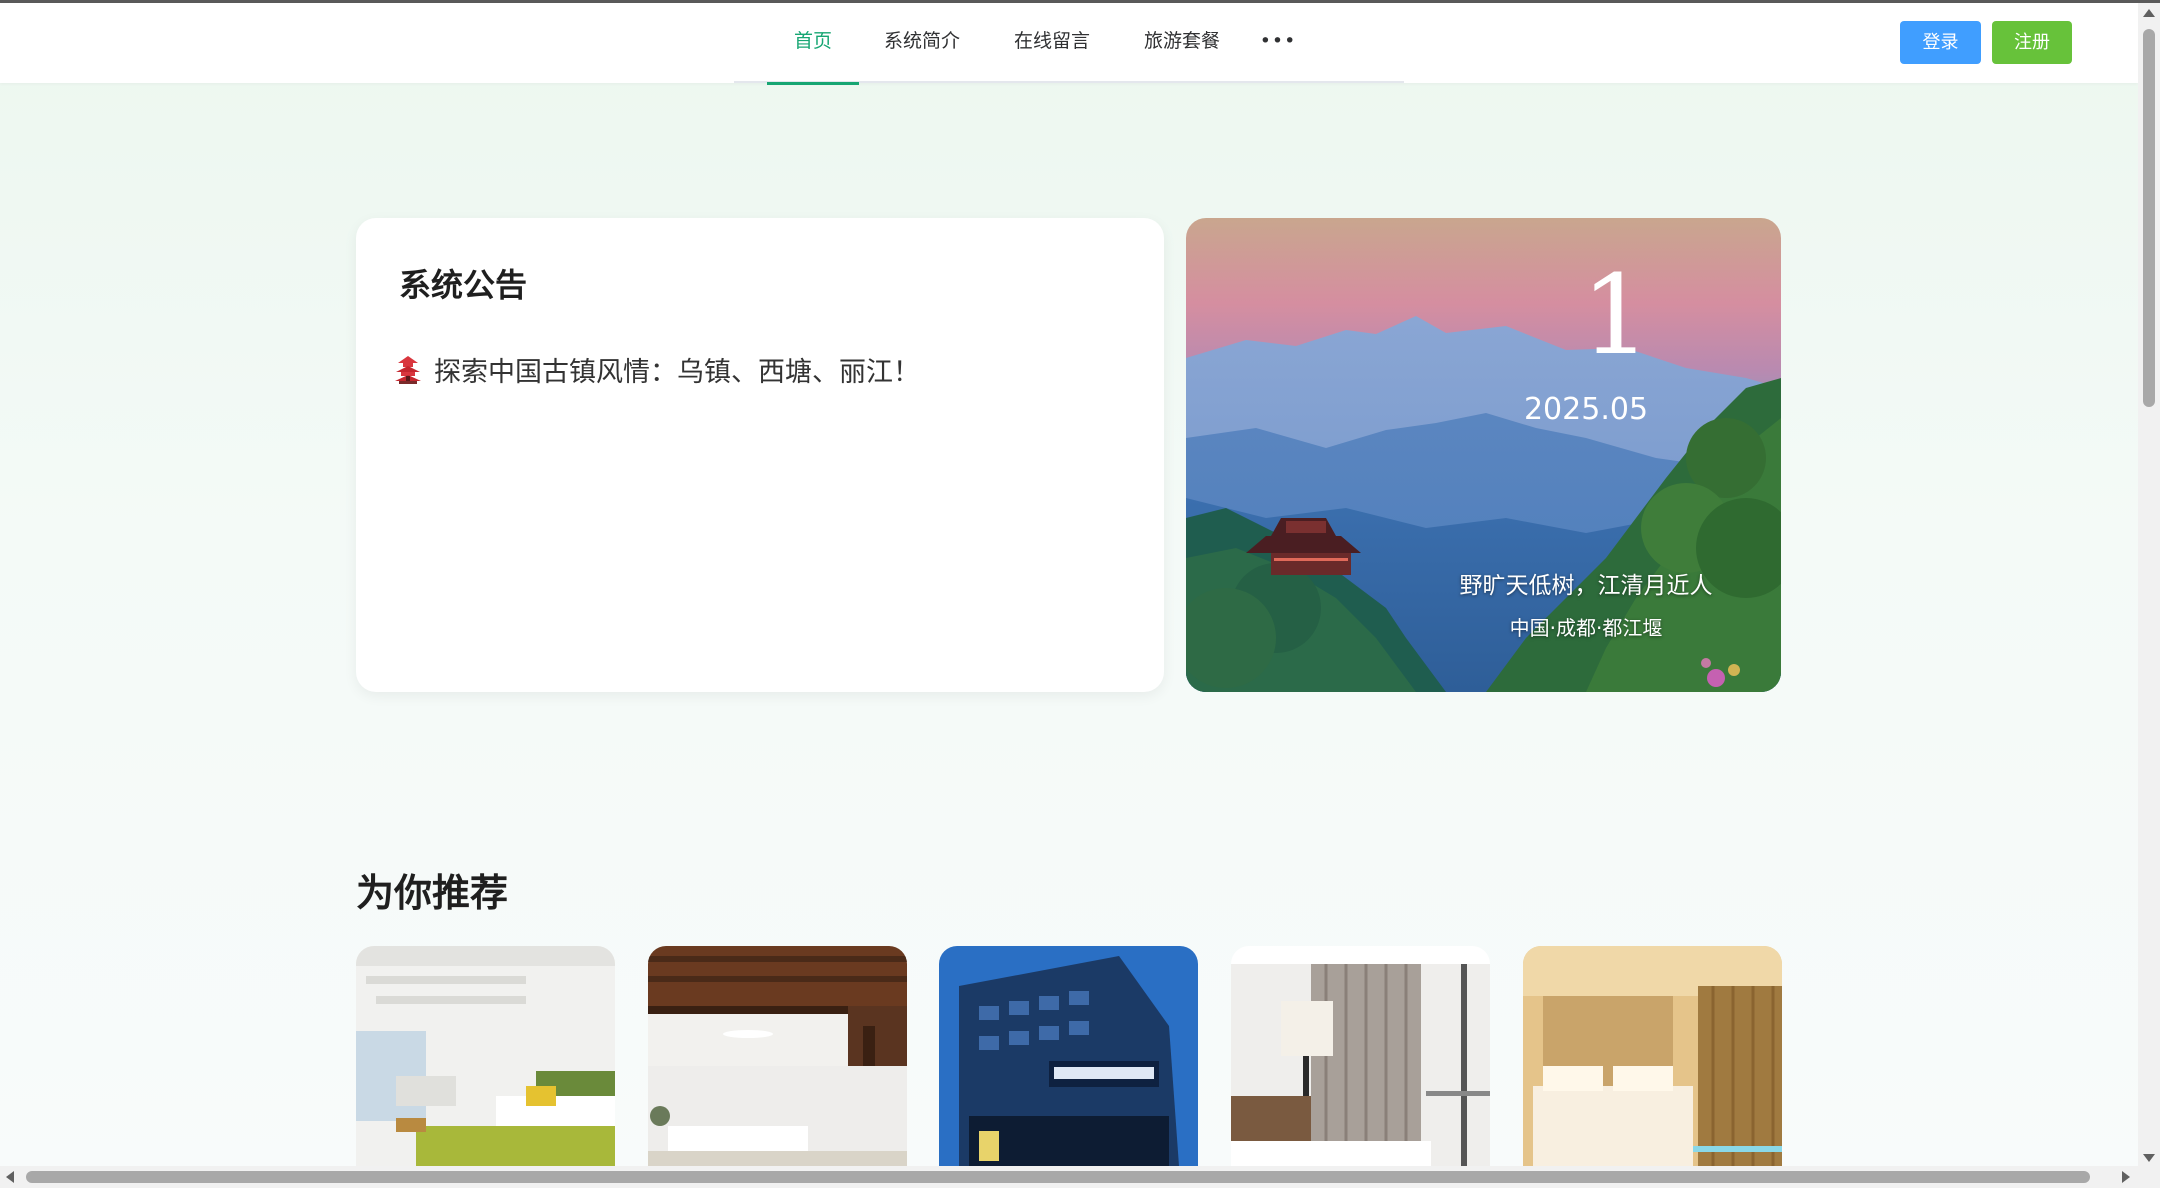 This screenshot has width=2160, height=1188. What do you see at coordinates (408, 369) in the screenshot?
I see `pagoda-icon` at bounding box center [408, 369].